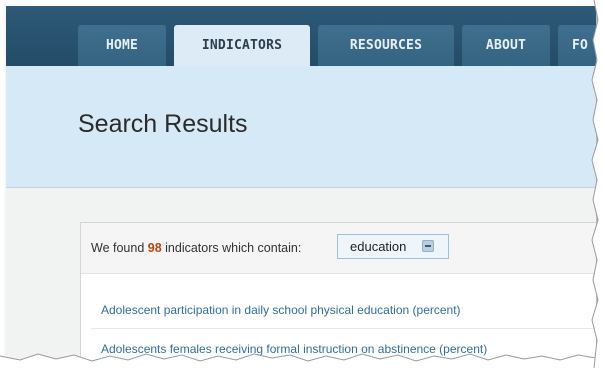 This screenshot has width=603, height=368. What do you see at coordinates (163, 124) in the screenshot?
I see `page-title: Search Results` at bounding box center [163, 124].